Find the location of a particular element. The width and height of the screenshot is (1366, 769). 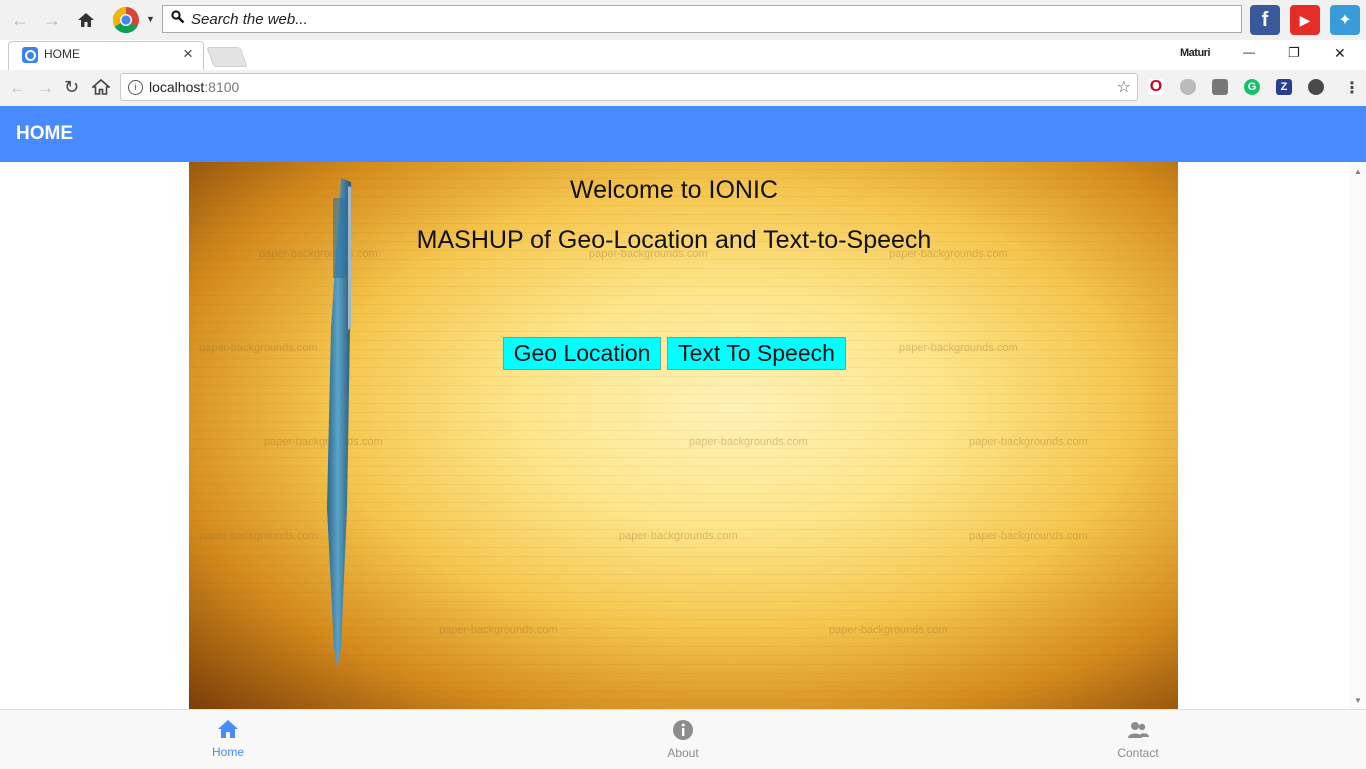

opera-icon: O is located at coordinates (1156, 86).